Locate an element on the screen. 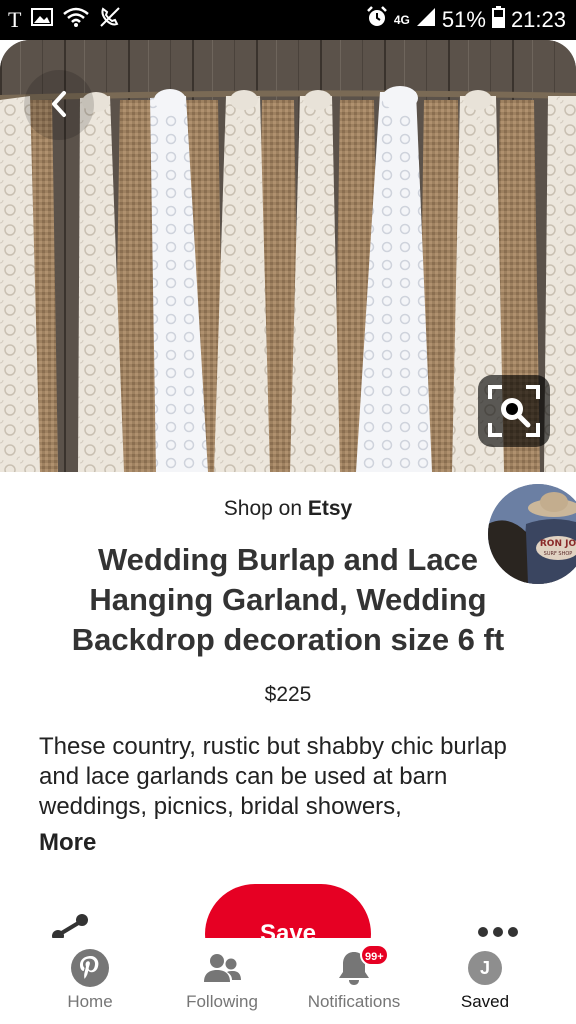 This screenshot has width=576, height=1024. battery-icon is located at coordinates (498, 20).